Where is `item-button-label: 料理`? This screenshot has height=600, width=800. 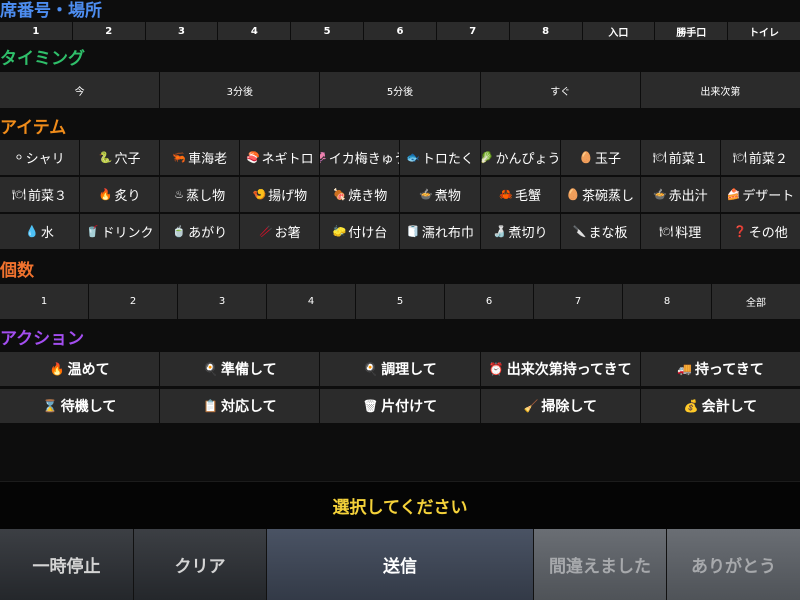 item-button-label: 料理 is located at coordinates (688, 233).